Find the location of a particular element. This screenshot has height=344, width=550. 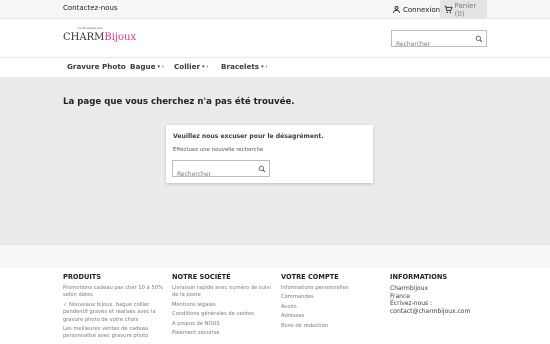

footer-link: Avoirs is located at coordinates (334, 307).